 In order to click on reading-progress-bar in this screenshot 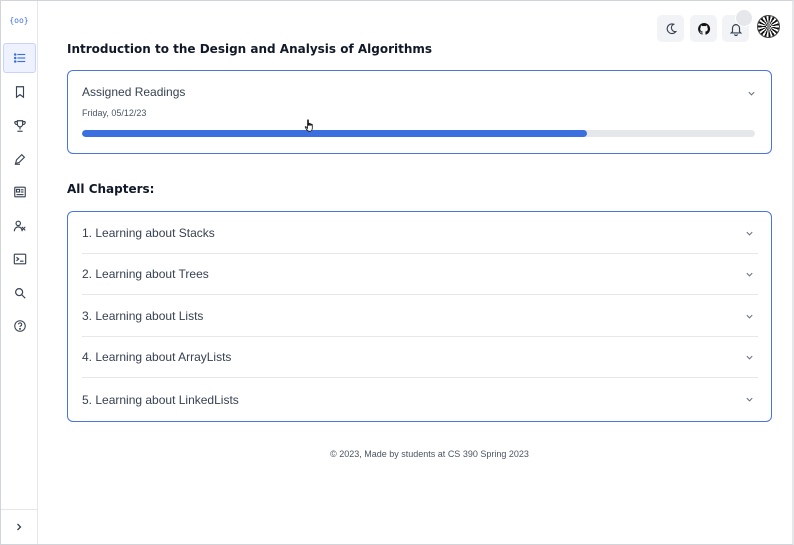, I will do `click(418, 133)`.